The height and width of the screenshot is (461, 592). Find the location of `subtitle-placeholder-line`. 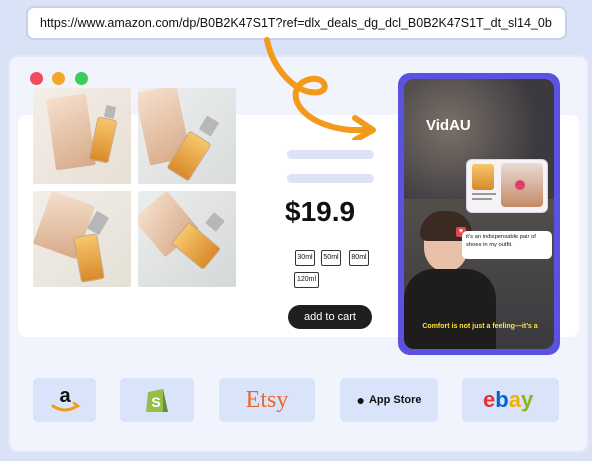

subtitle-placeholder-line is located at coordinates (330, 178).